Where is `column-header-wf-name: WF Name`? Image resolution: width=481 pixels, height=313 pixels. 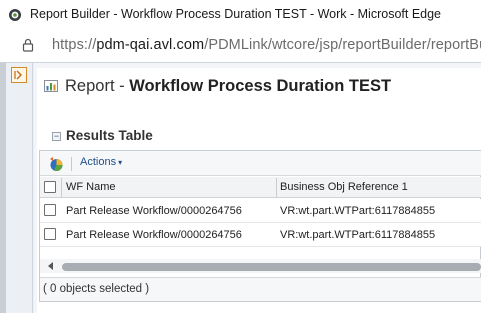
column-header-wf-name: WF Name is located at coordinates (91, 187).